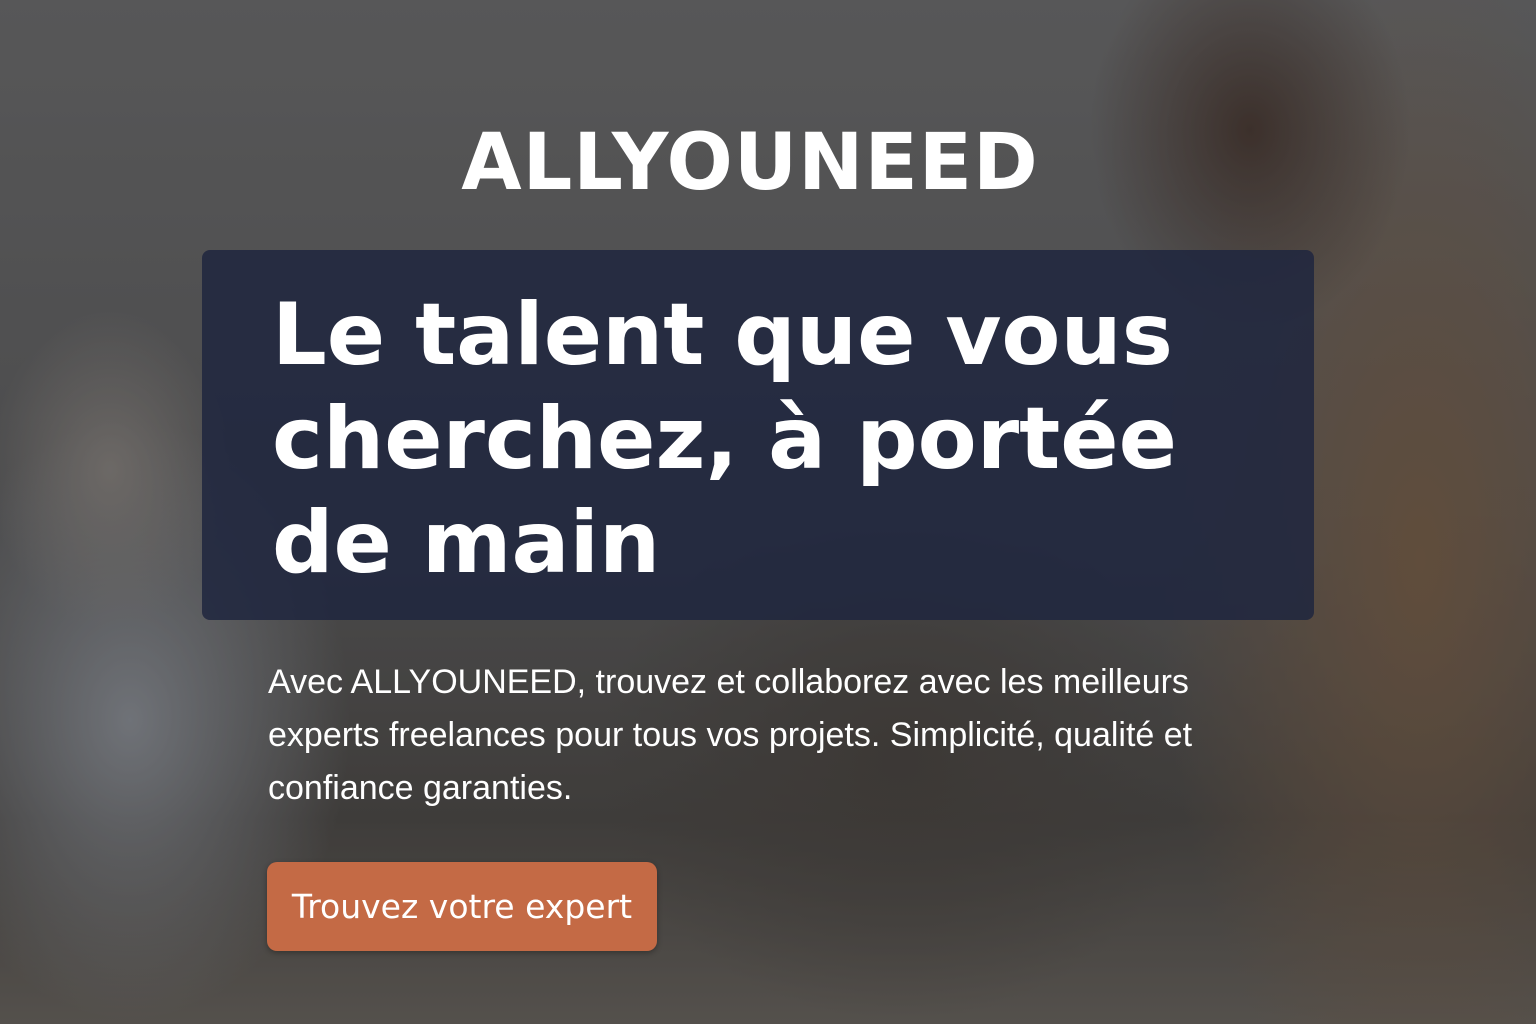 This screenshot has width=1536, height=1024. I want to click on brand-logo: ALLYOUNEED, so click(750, 163).